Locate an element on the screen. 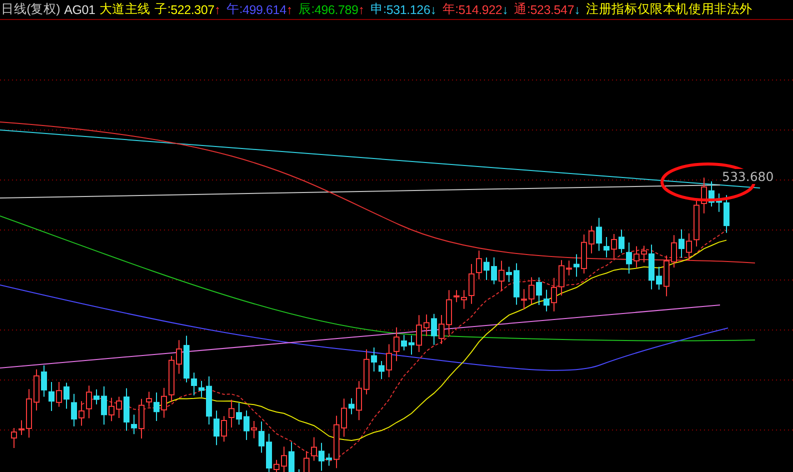 The width and height of the screenshot is (793, 472). line-label: 年: is located at coordinates (450, 9).